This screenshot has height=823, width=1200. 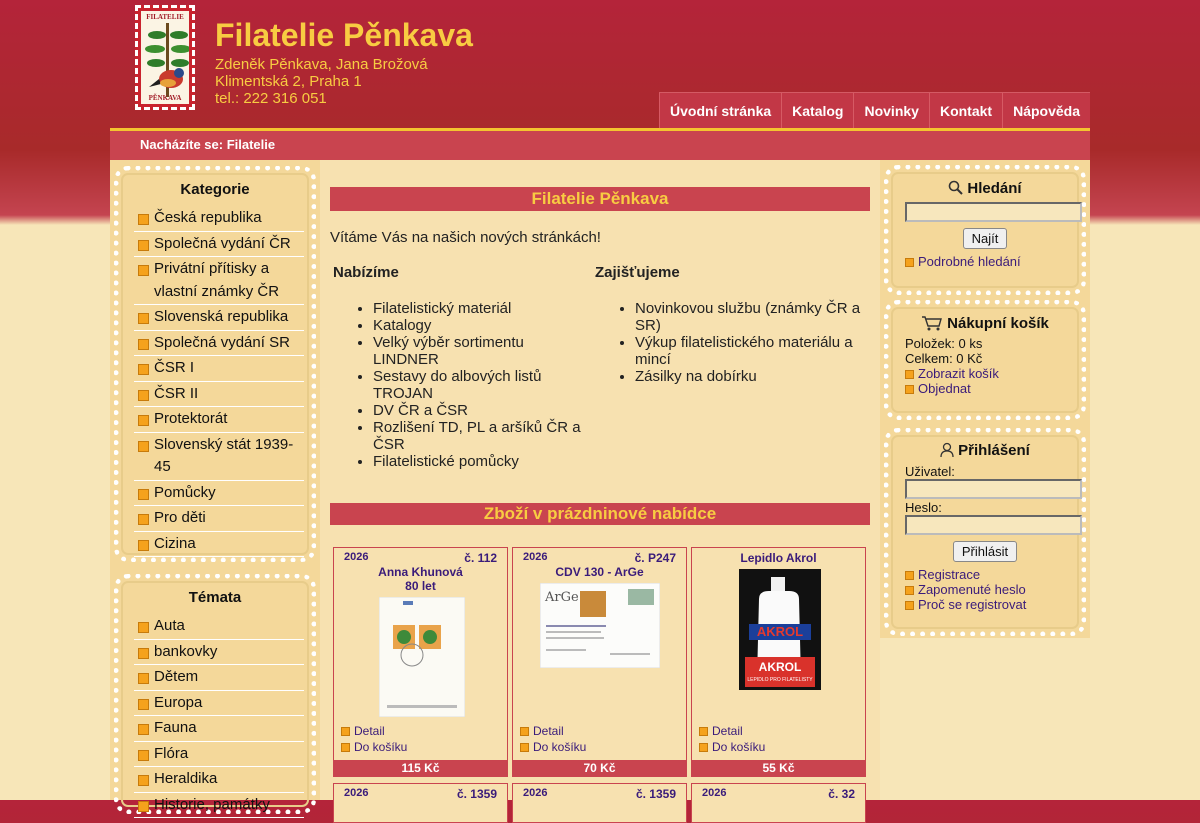 What do you see at coordinates (219, 652) in the screenshot?
I see `topic-item: bankovky` at bounding box center [219, 652].